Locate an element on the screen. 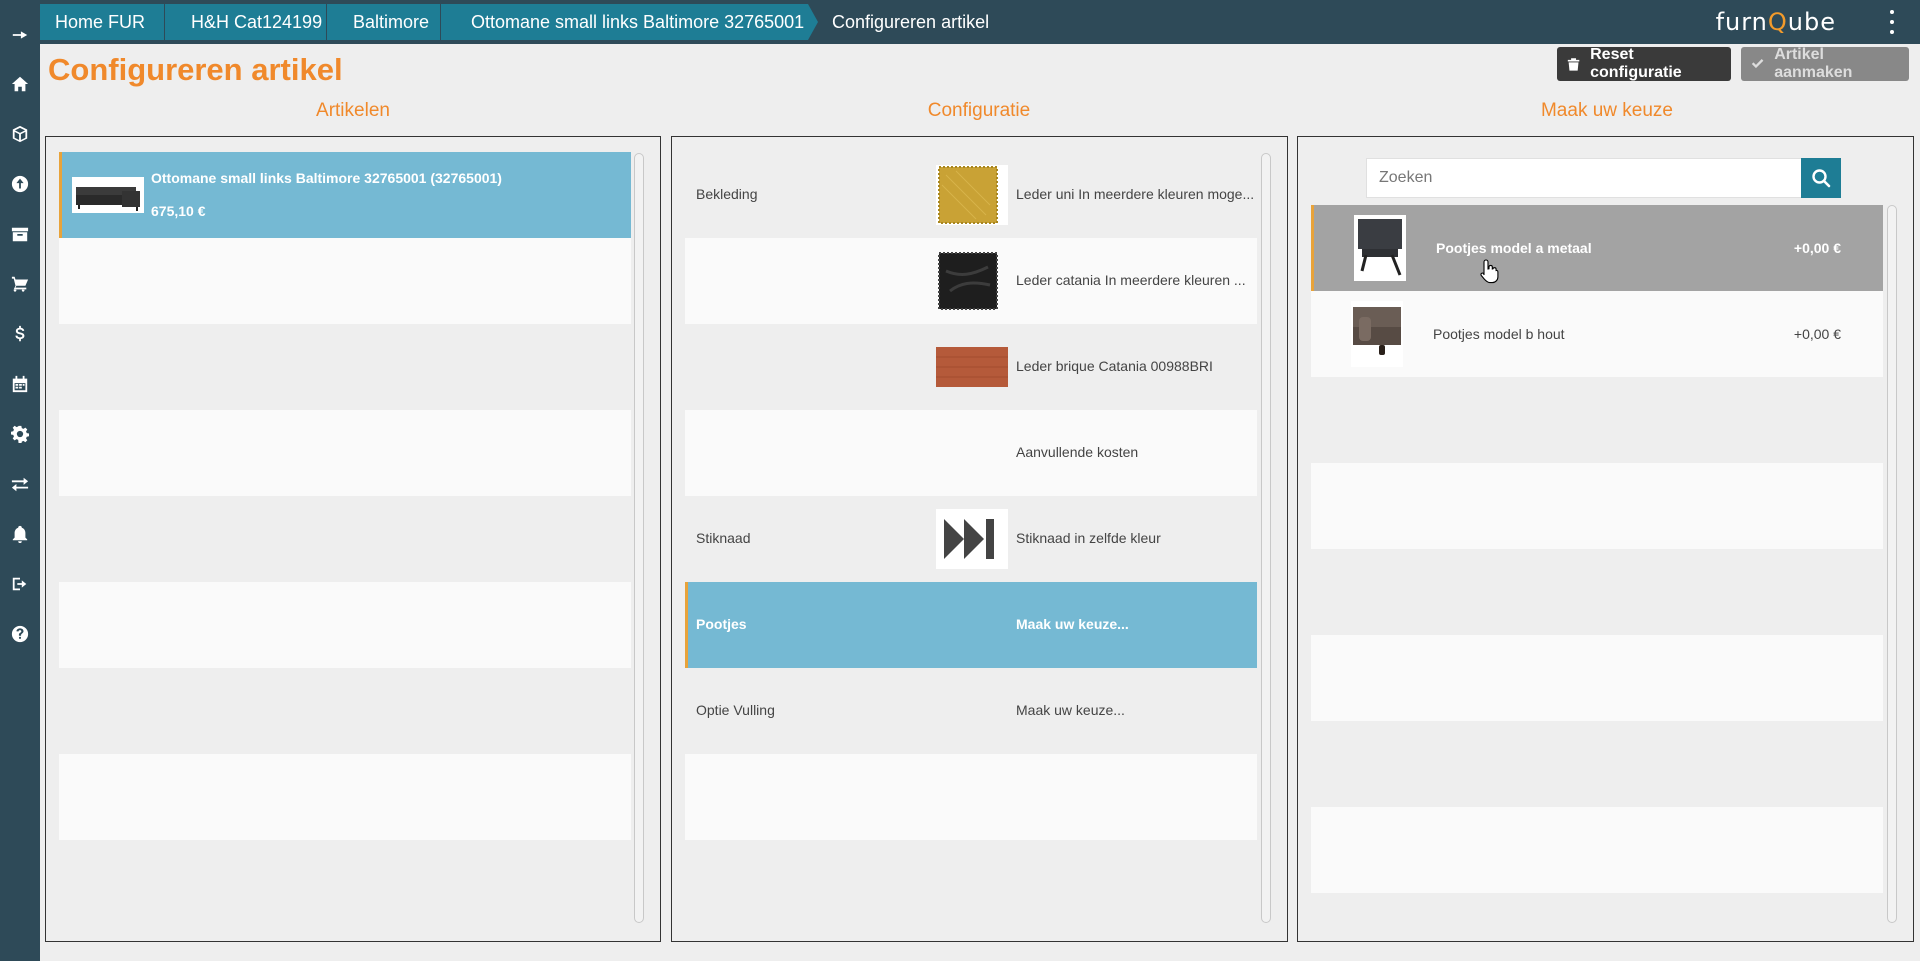  configuration-heading: Configuratie is located at coordinates (979, 110).